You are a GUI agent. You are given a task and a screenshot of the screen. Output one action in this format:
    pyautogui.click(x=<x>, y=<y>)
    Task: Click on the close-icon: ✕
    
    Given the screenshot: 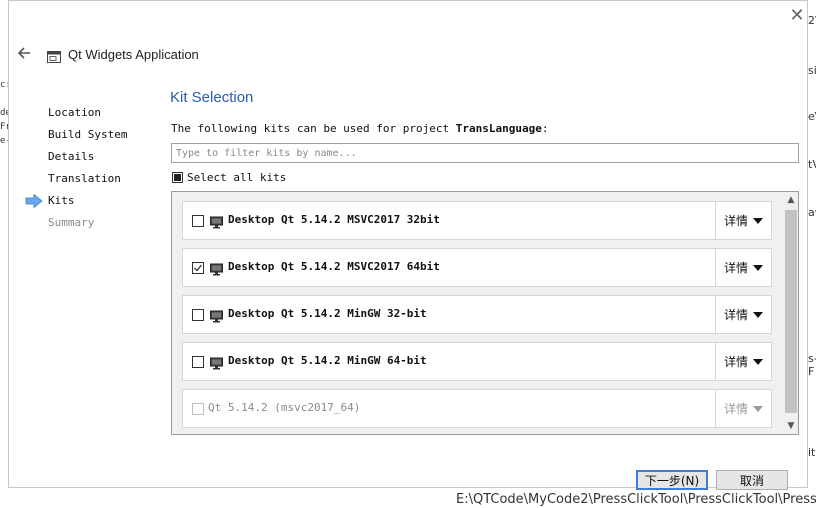 What is the action you would take?
    pyautogui.click(x=797, y=17)
    